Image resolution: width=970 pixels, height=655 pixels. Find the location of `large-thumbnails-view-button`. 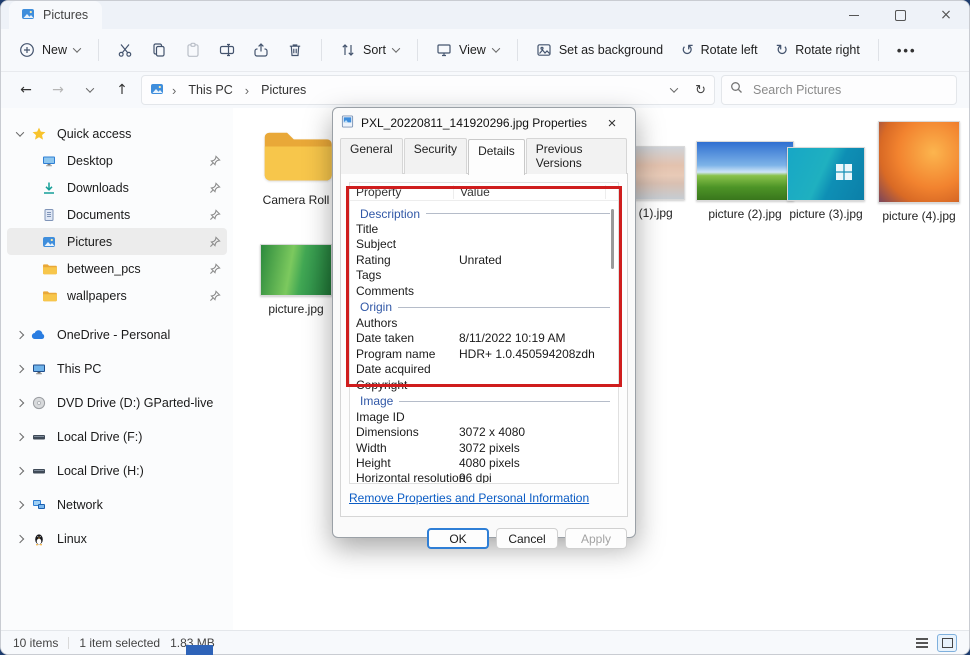

large-thumbnails-view-button is located at coordinates (947, 642).